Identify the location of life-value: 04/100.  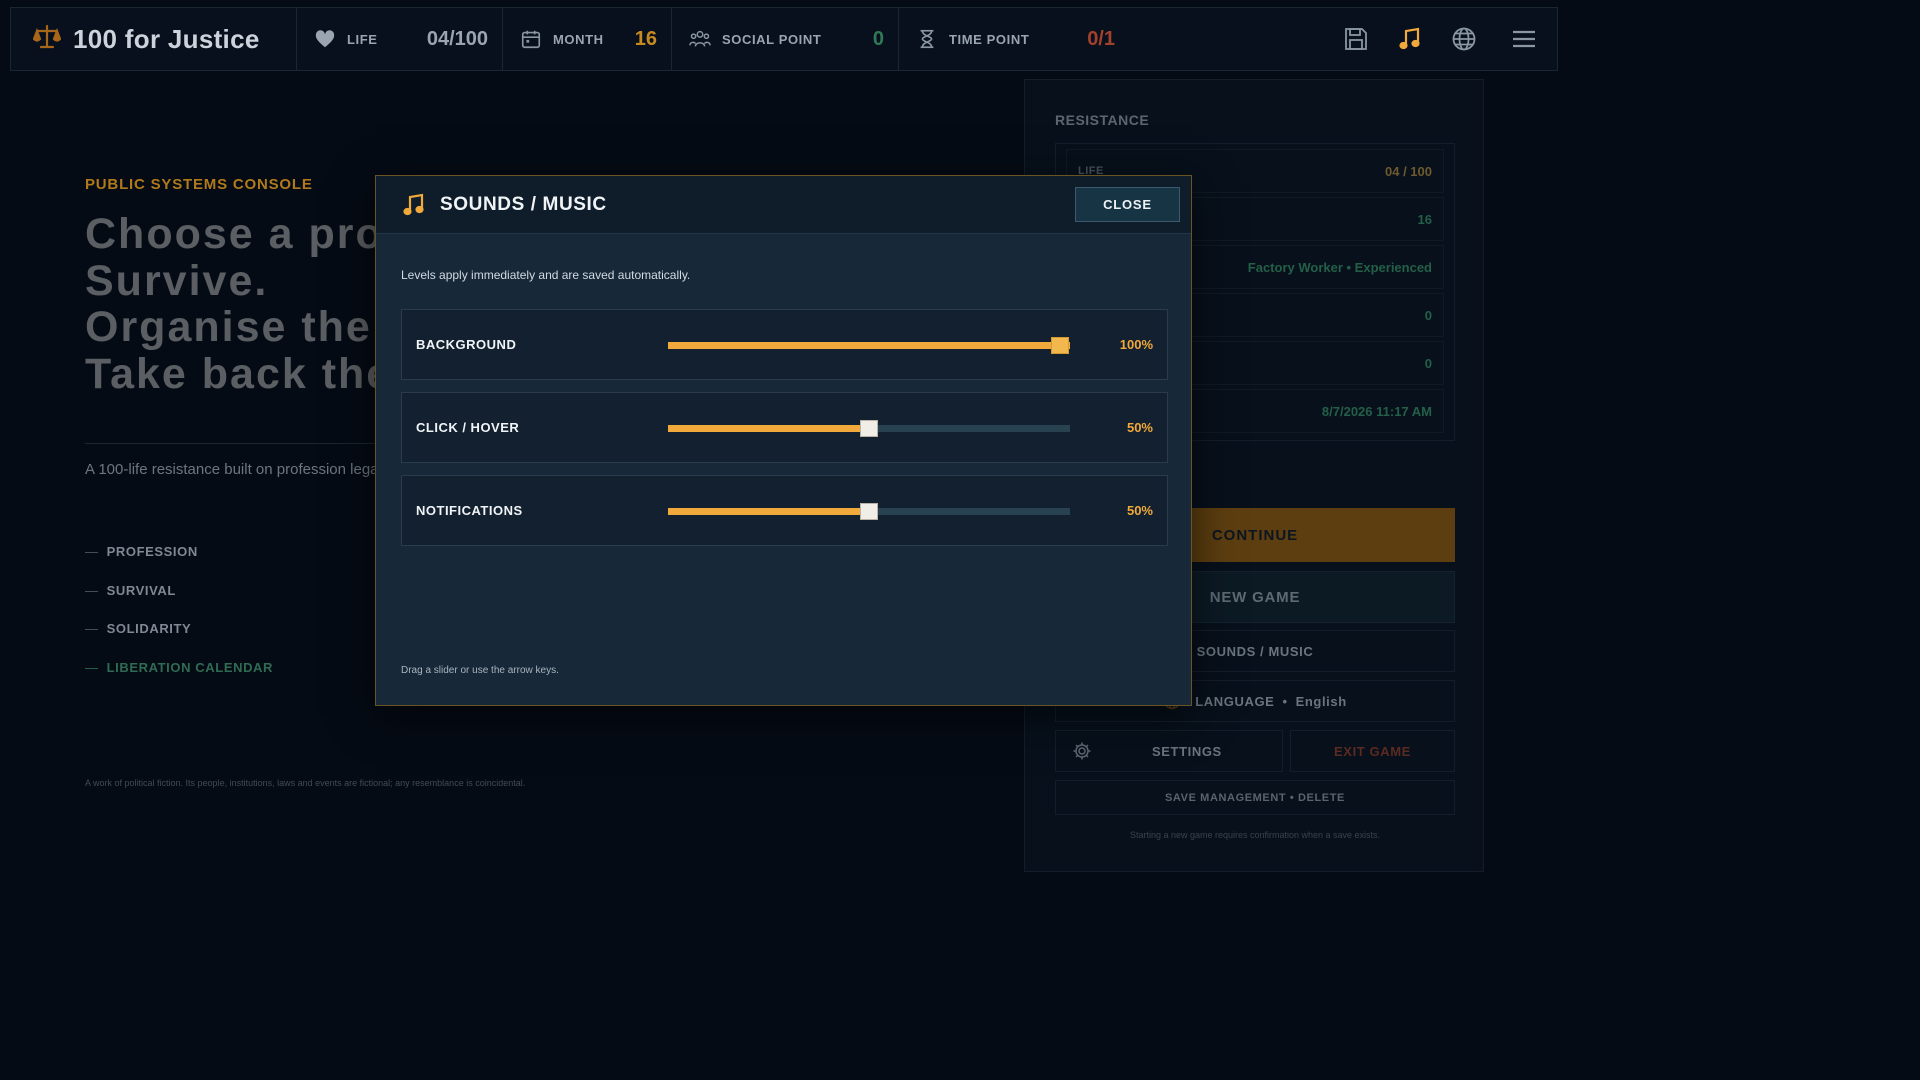
(457, 38).